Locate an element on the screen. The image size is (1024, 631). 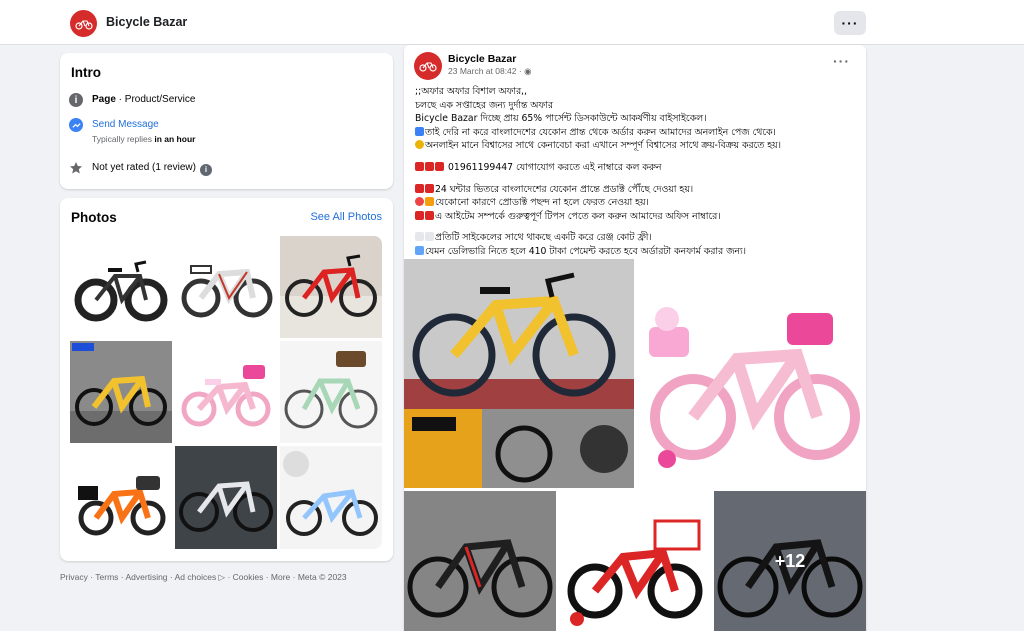
category-rest: · Product/Service is located at coordinates (155, 99).